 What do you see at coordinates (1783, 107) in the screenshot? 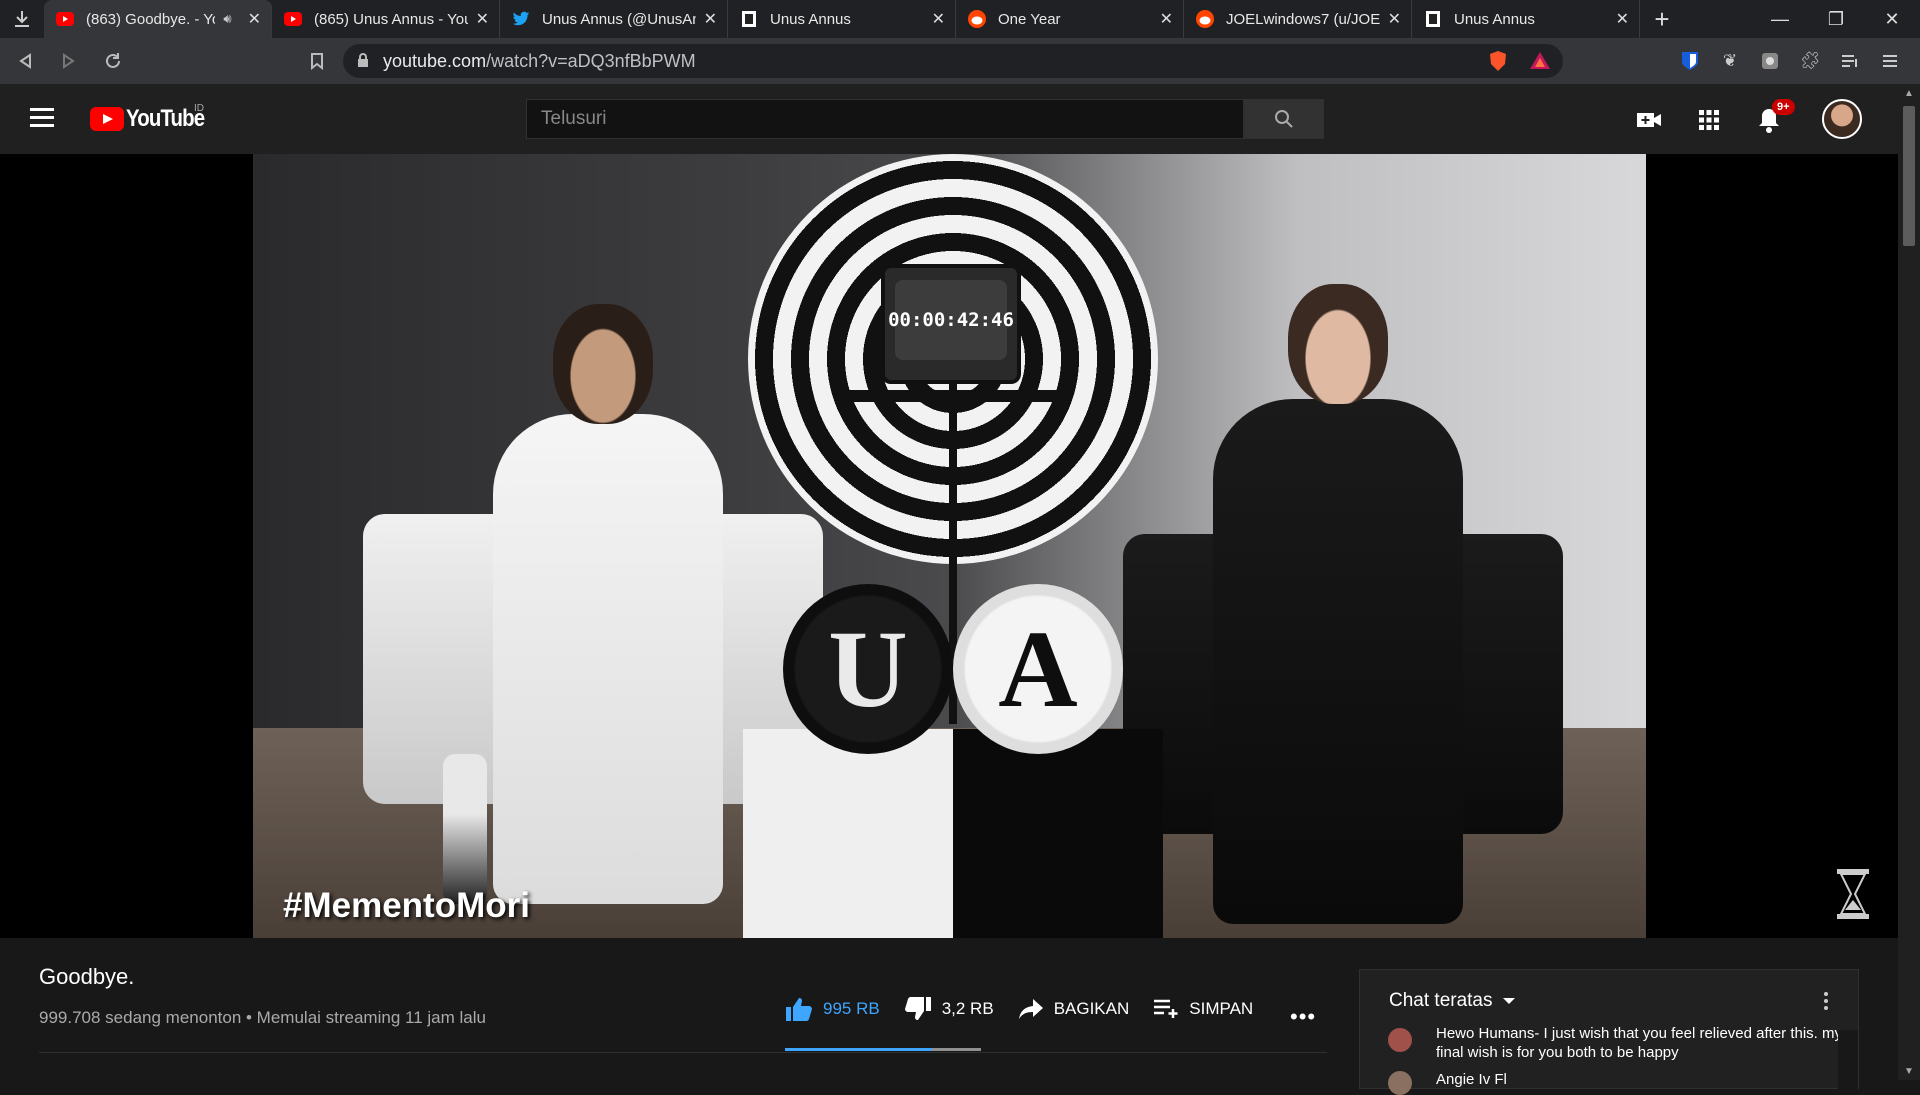
I see `notification-badge: 9+` at bounding box center [1783, 107].